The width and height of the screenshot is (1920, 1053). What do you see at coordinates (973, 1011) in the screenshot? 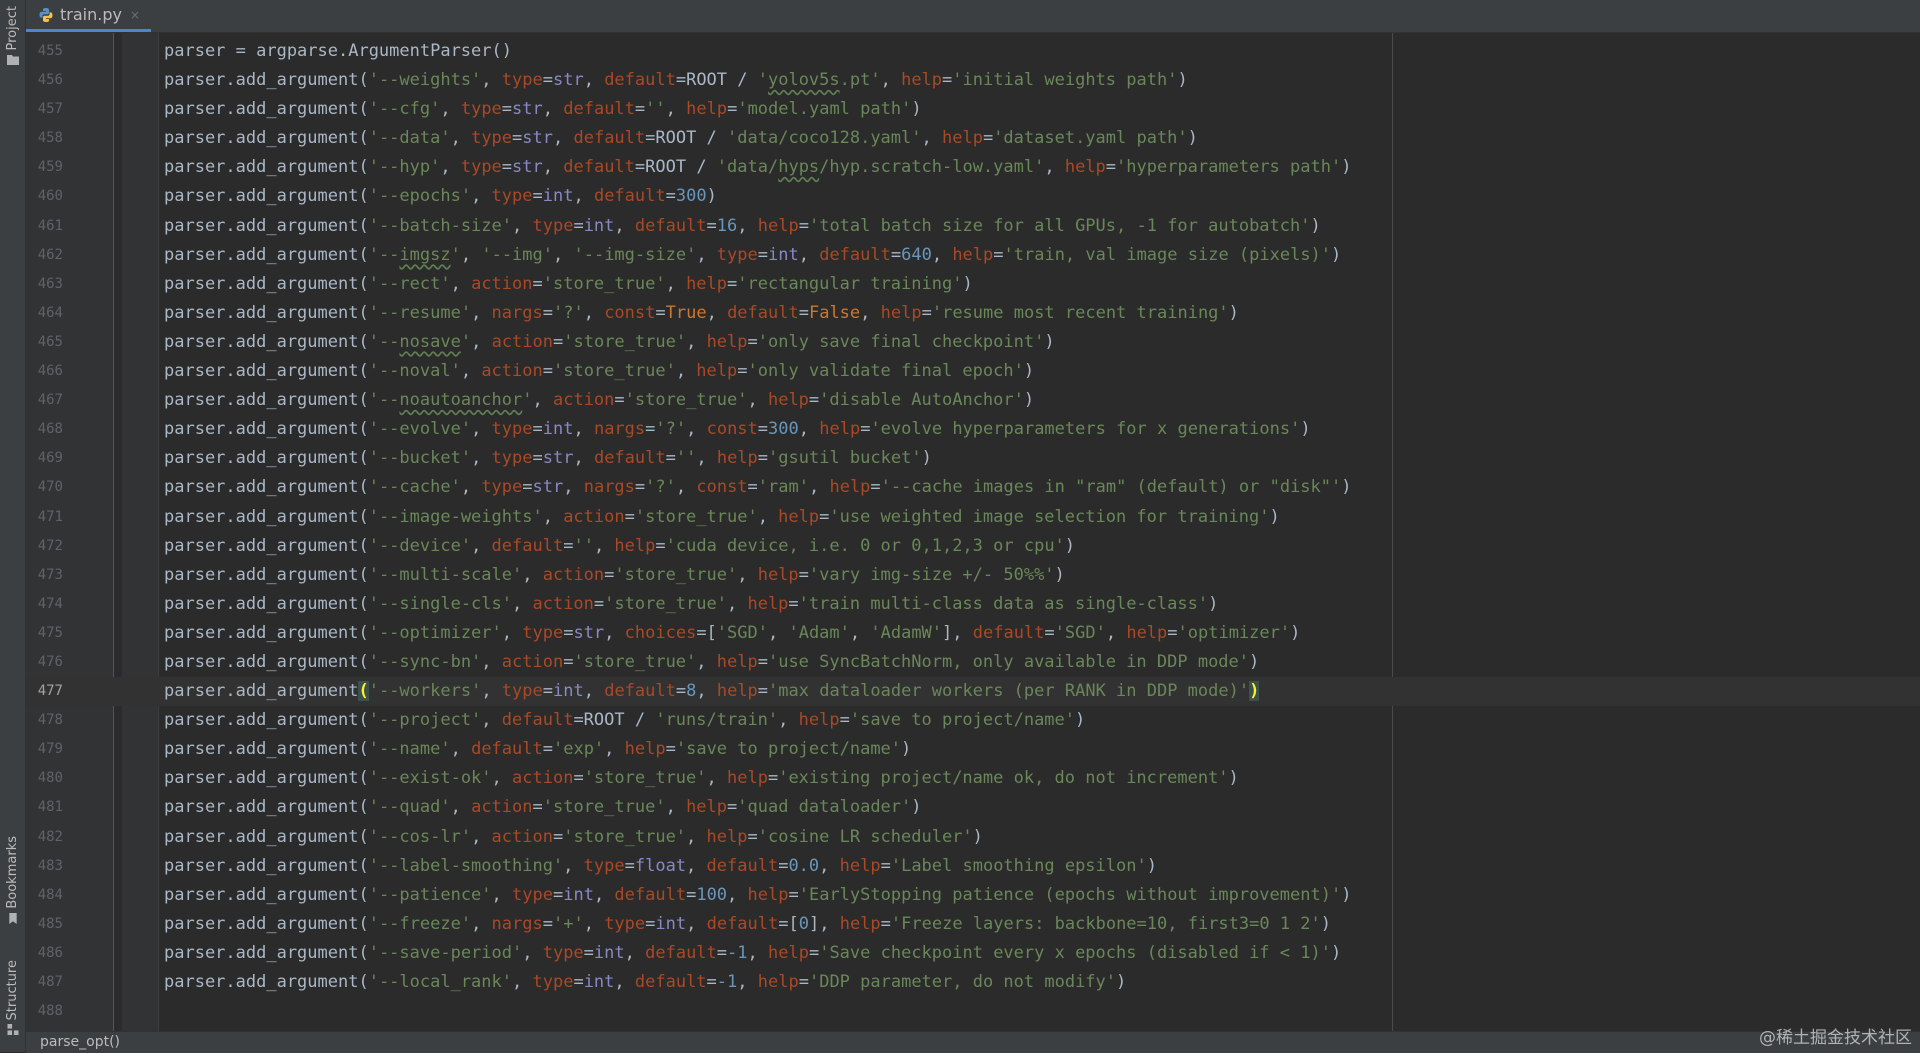
I see `code-line: 488` at bounding box center [973, 1011].